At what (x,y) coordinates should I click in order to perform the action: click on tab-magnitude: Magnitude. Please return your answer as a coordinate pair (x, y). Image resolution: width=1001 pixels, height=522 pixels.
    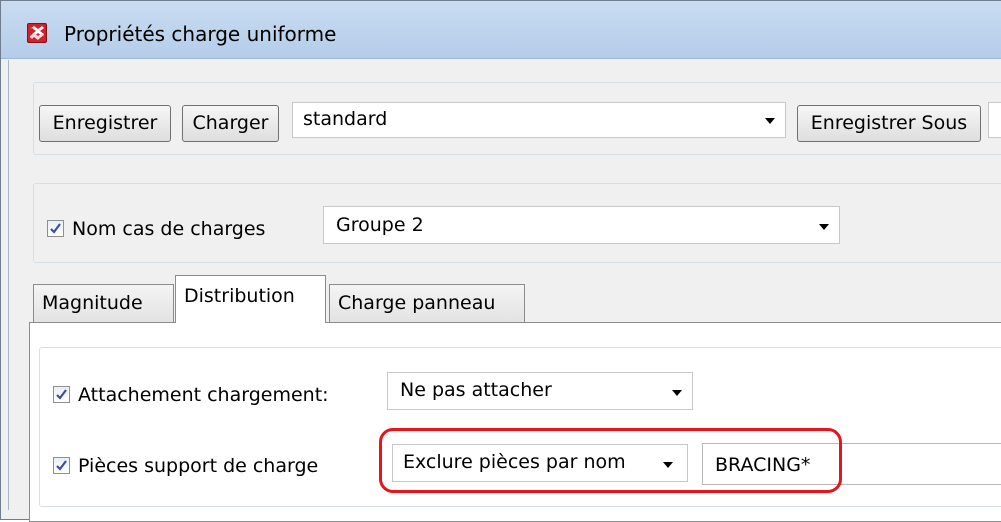
    Looking at the image, I should click on (103, 303).